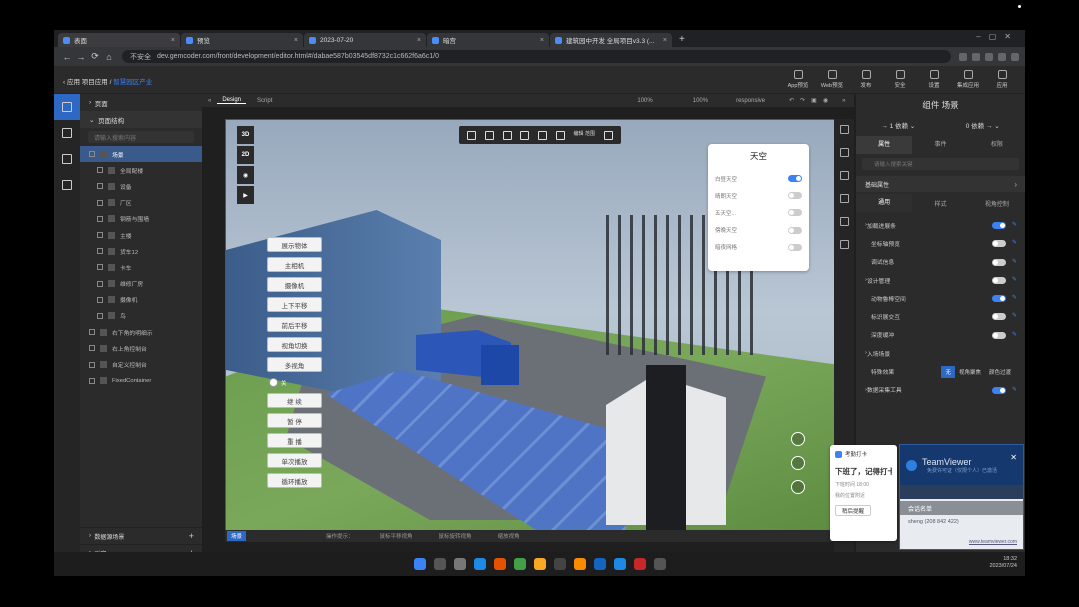 This screenshot has width=1079, height=607. What do you see at coordinates (970, 372) in the screenshot?
I see `segment-option: 视角聚焦` at bounding box center [970, 372].